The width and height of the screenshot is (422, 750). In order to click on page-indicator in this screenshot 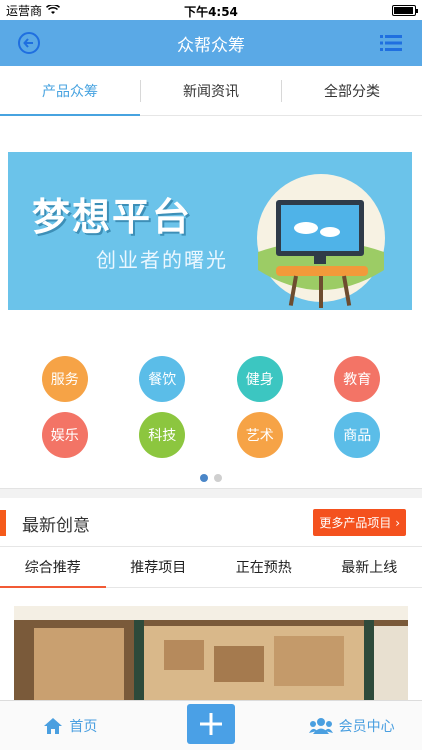, I will do `click(211, 478)`.